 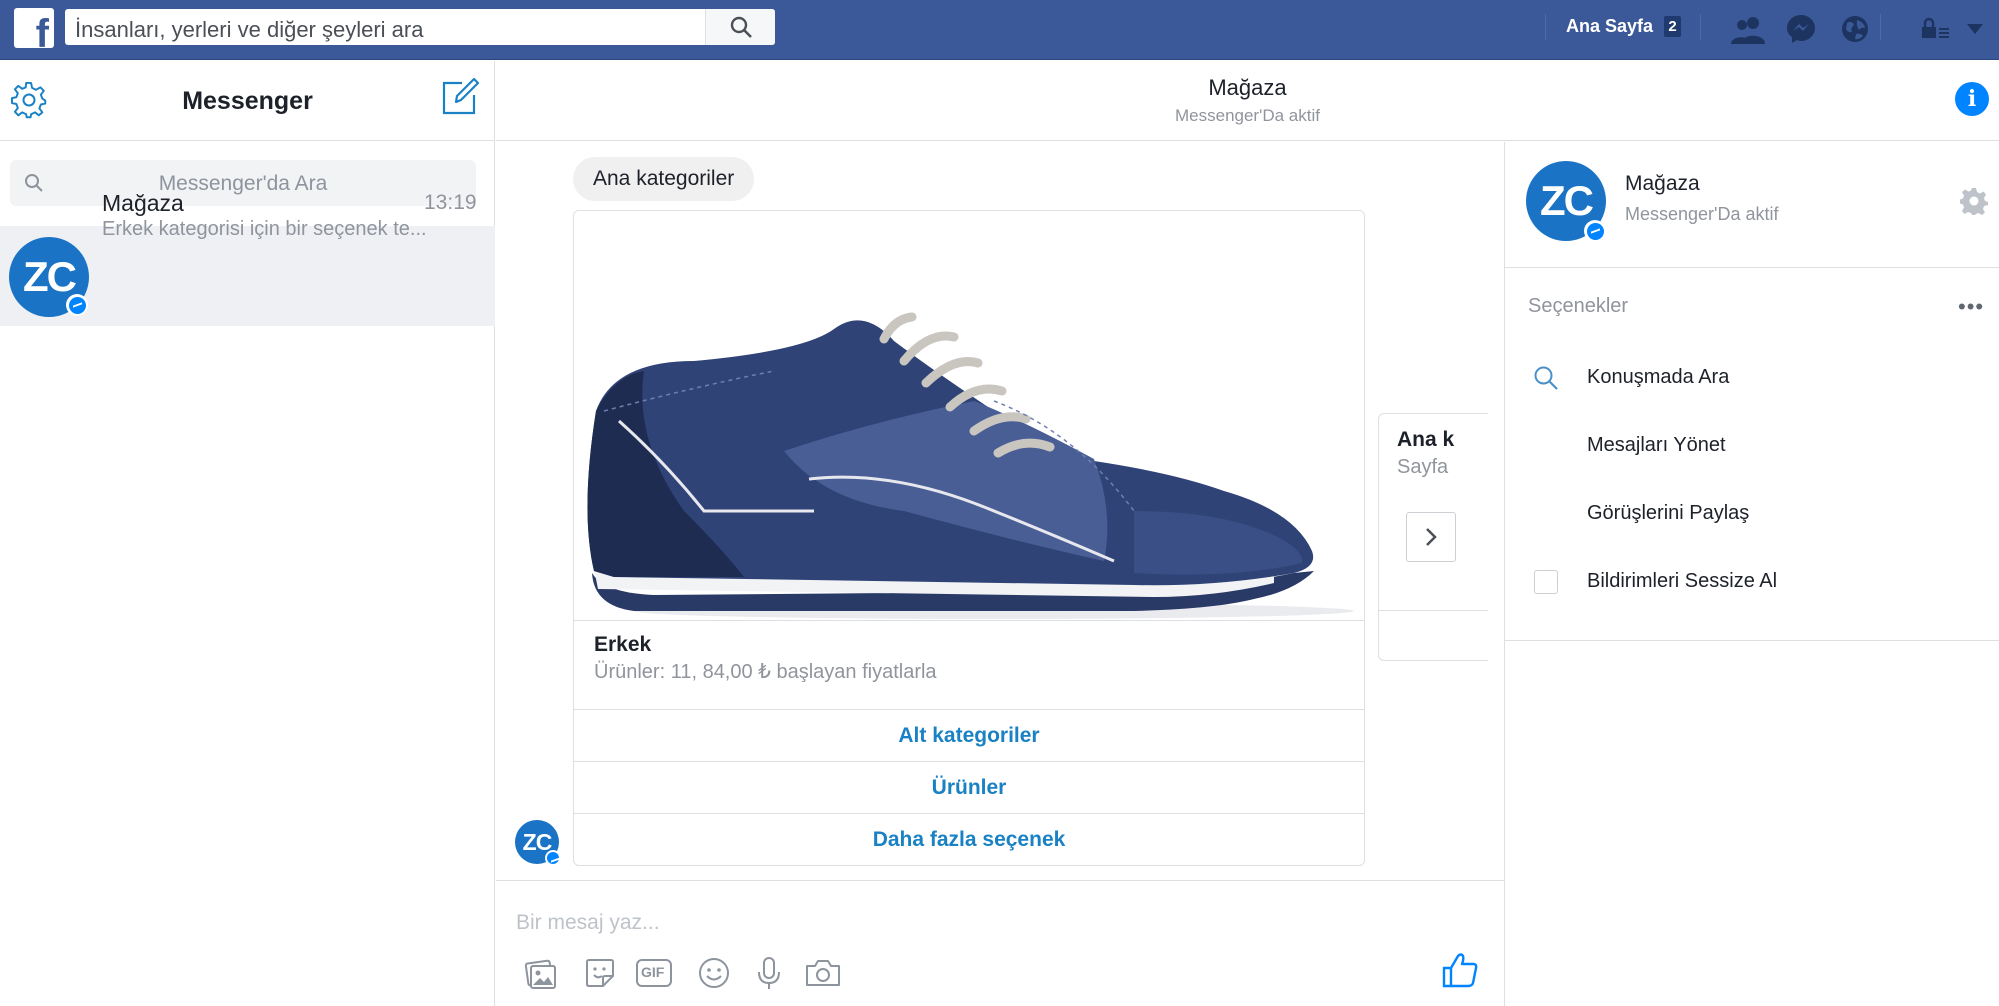 What do you see at coordinates (1247, 101) in the screenshot?
I see `chat-header: Mağaza Messenger'Da aktif` at bounding box center [1247, 101].